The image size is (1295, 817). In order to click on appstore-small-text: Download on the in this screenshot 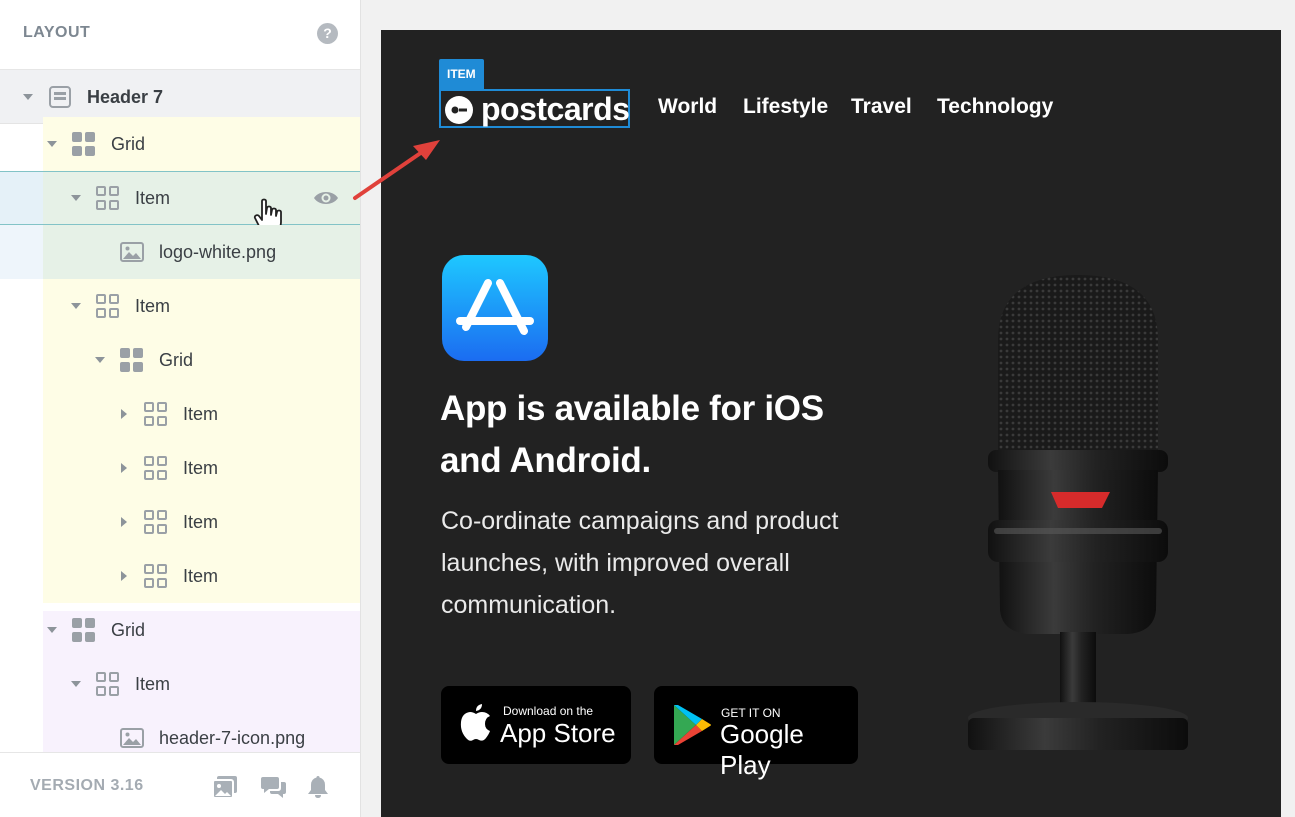, I will do `click(548, 711)`.